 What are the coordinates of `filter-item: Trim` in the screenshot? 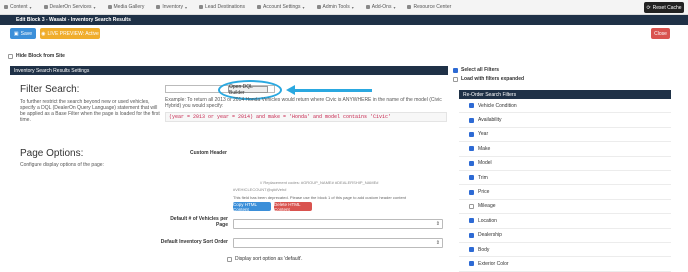 It's located at (565, 178).